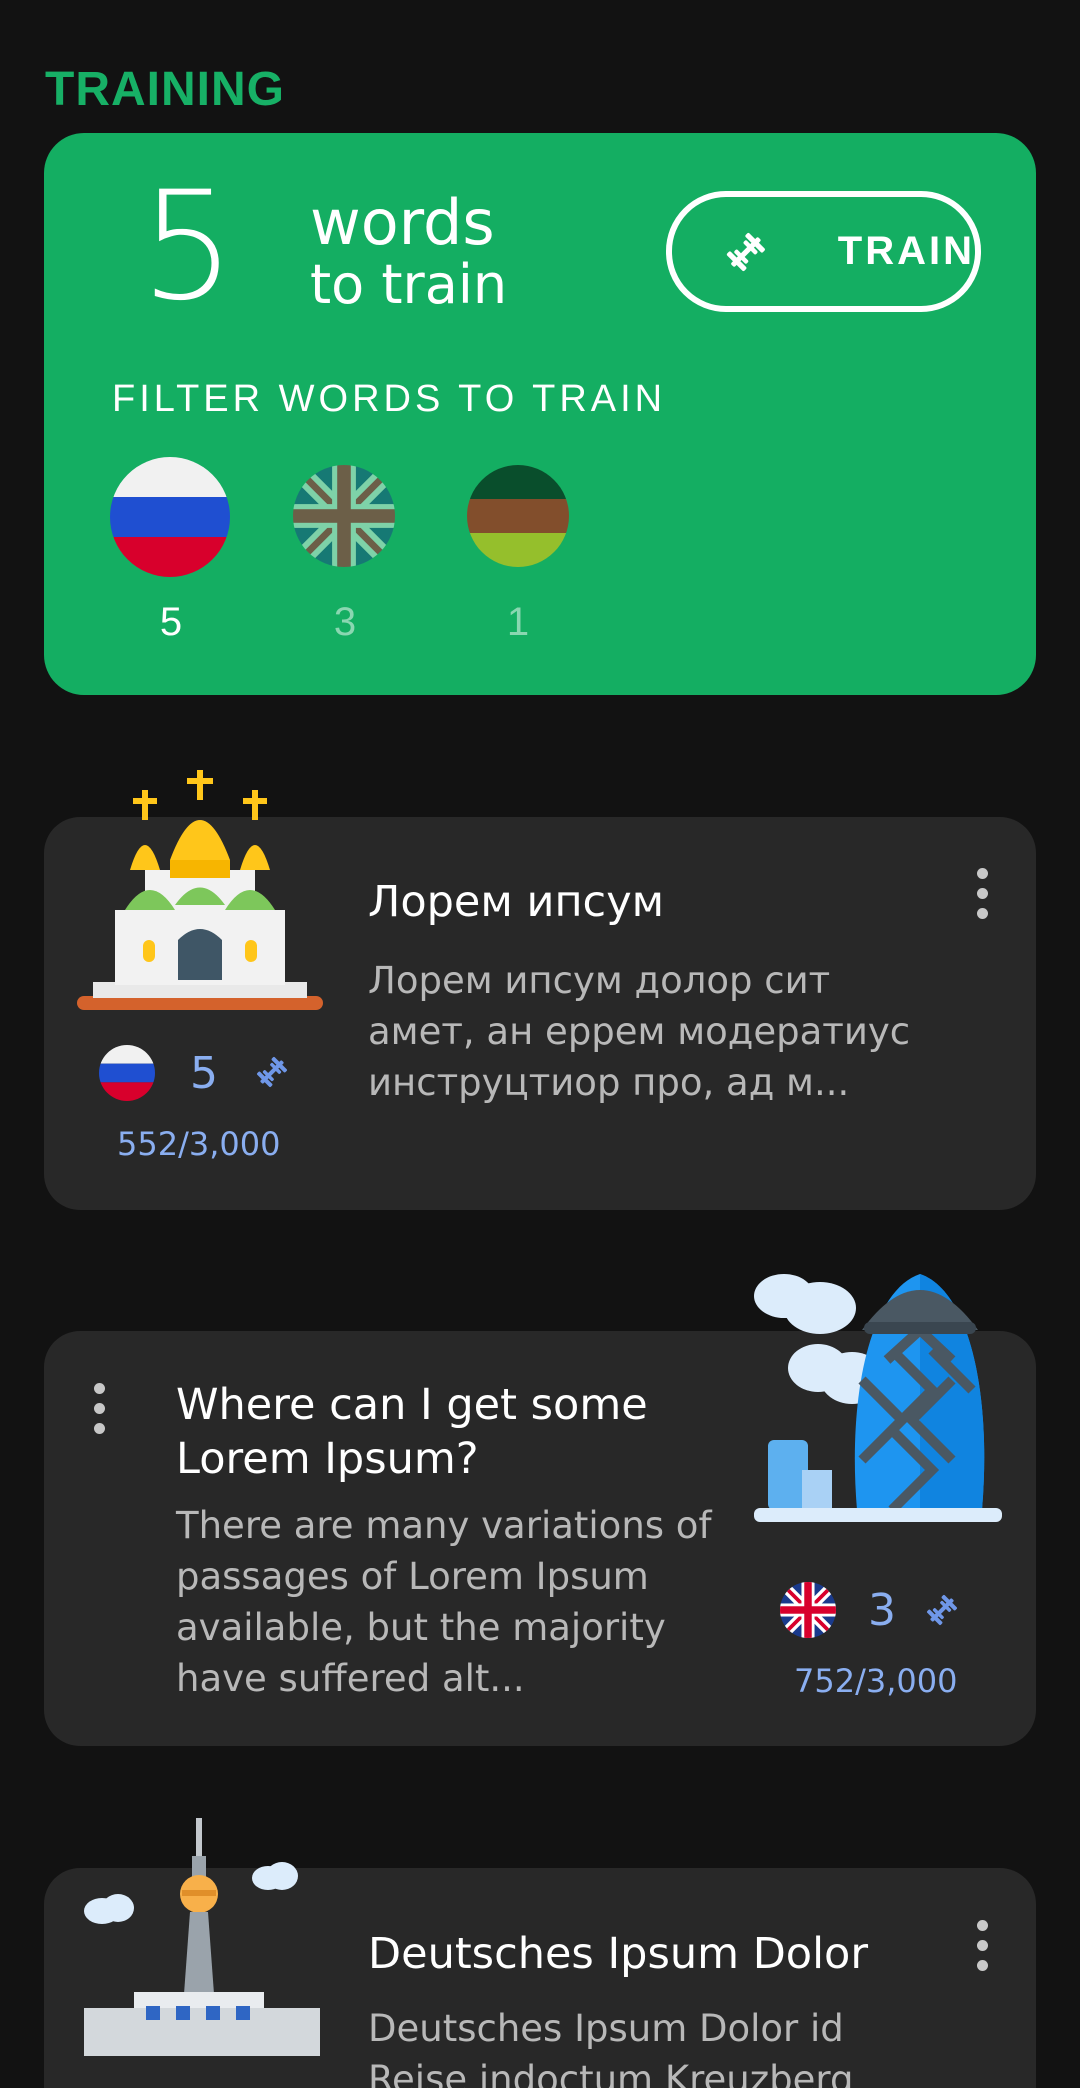 This screenshot has height=2088, width=1080. What do you see at coordinates (412, 1432) in the screenshot?
I see `lesson-title: Where can I get some Lorem Ipsum?` at bounding box center [412, 1432].